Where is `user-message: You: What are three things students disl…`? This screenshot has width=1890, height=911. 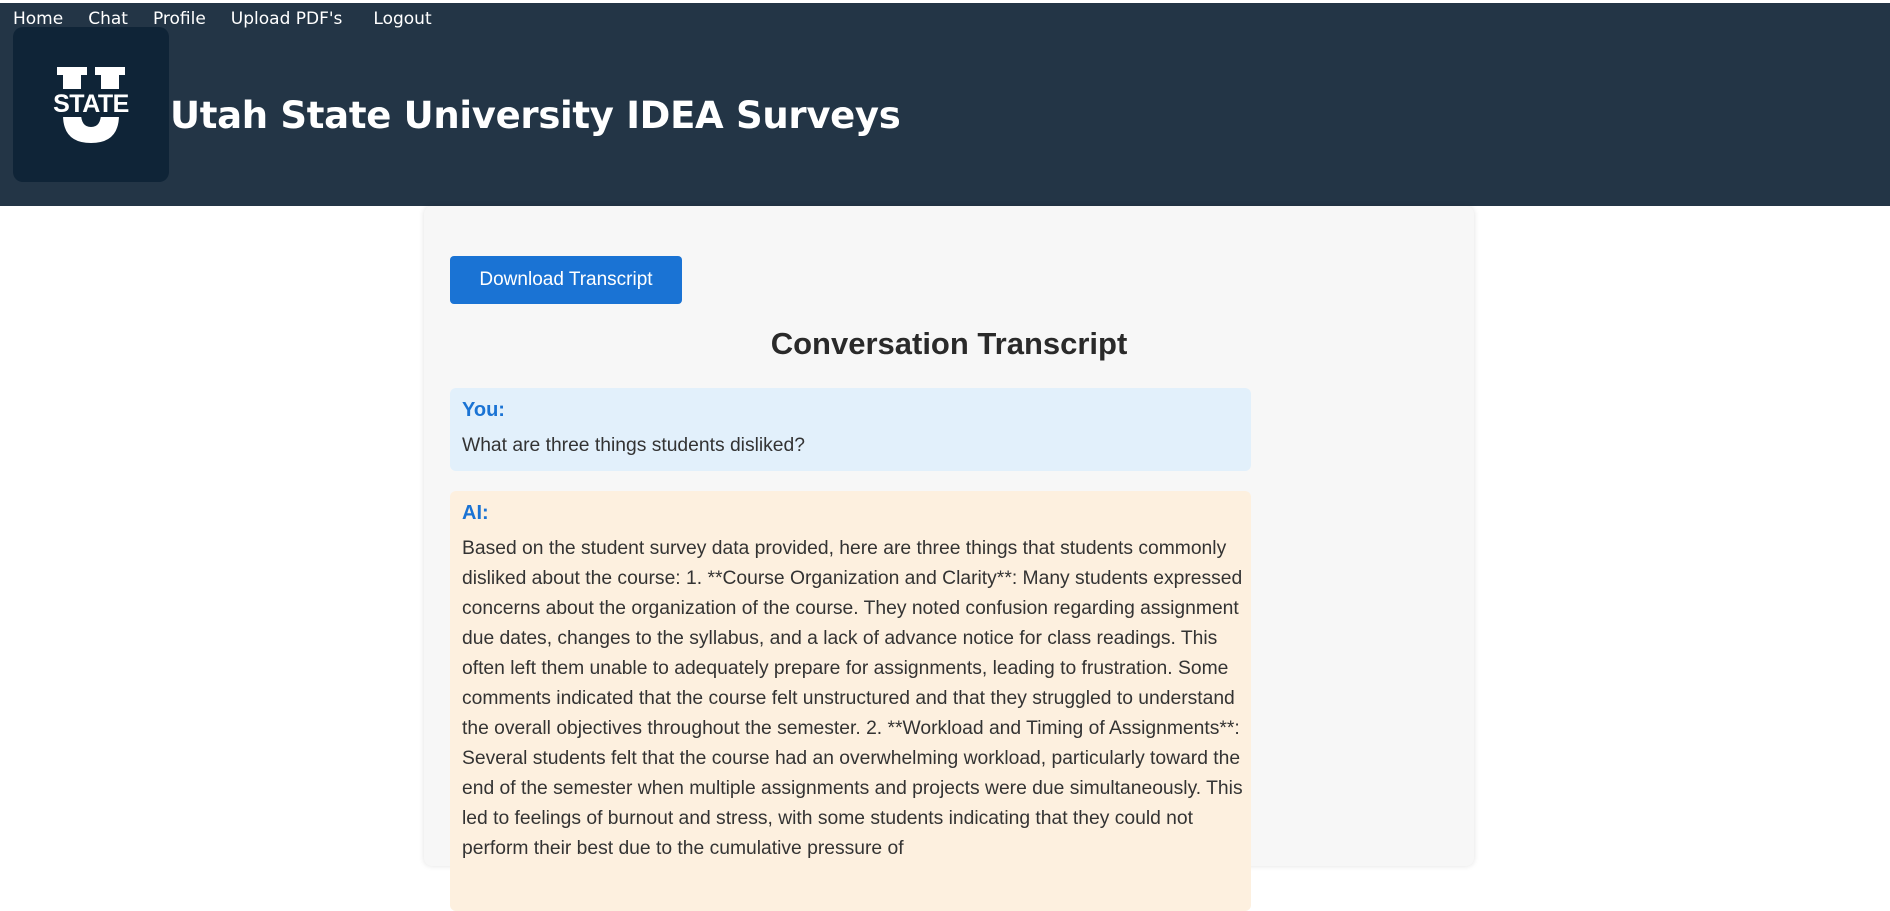 user-message: You: What are three things students disl… is located at coordinates (850, 429).